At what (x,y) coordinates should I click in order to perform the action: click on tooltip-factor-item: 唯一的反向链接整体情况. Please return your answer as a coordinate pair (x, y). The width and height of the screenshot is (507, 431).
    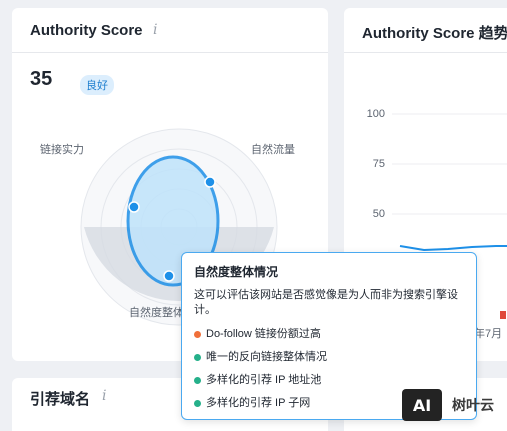
    Looking at the image, I should click on (329, 360).